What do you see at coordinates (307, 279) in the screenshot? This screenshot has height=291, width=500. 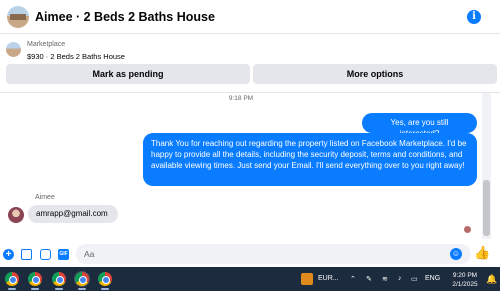 I see `currency-widget-icon` at bounding box center [307, 279].